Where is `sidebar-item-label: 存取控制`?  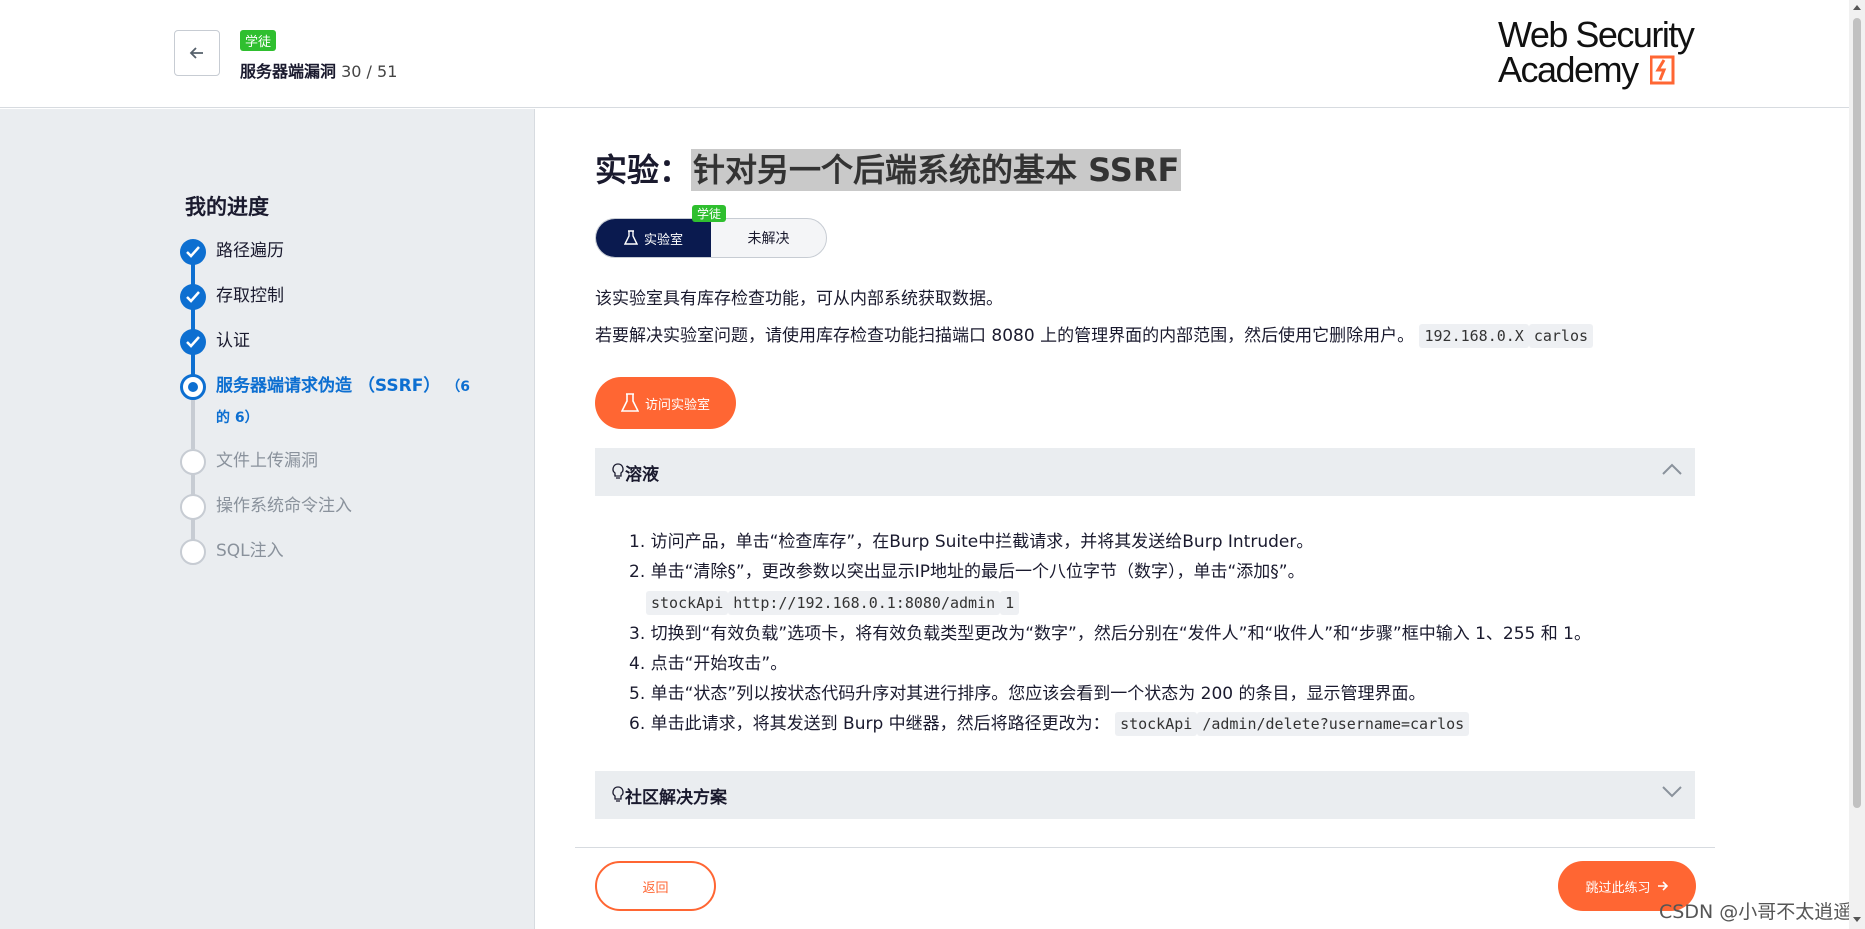
sidebar-item-label: 存取控制 is located at coordinates (250, 296).